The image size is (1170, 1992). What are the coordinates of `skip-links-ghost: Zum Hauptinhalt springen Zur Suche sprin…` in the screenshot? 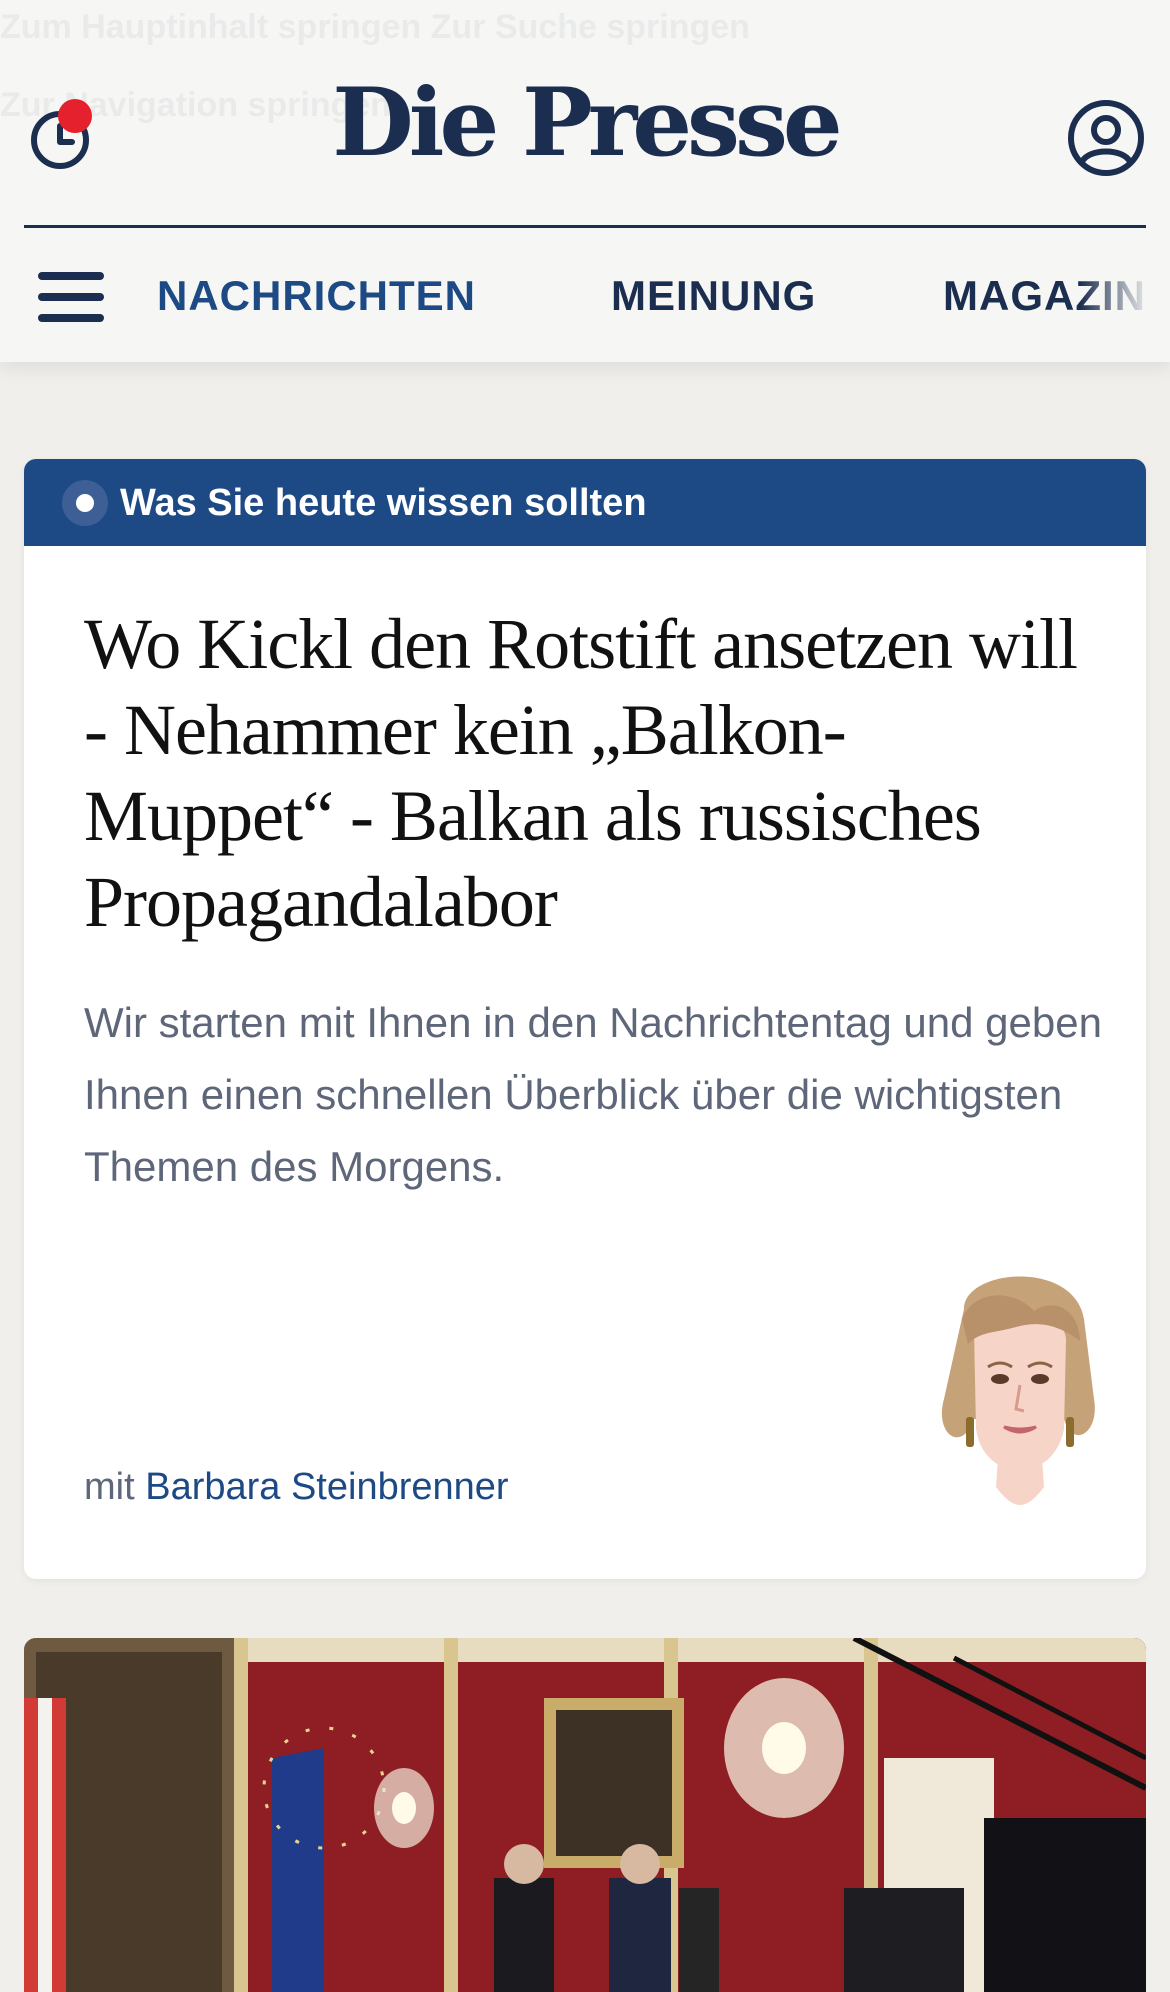 It's located at (375, 27).